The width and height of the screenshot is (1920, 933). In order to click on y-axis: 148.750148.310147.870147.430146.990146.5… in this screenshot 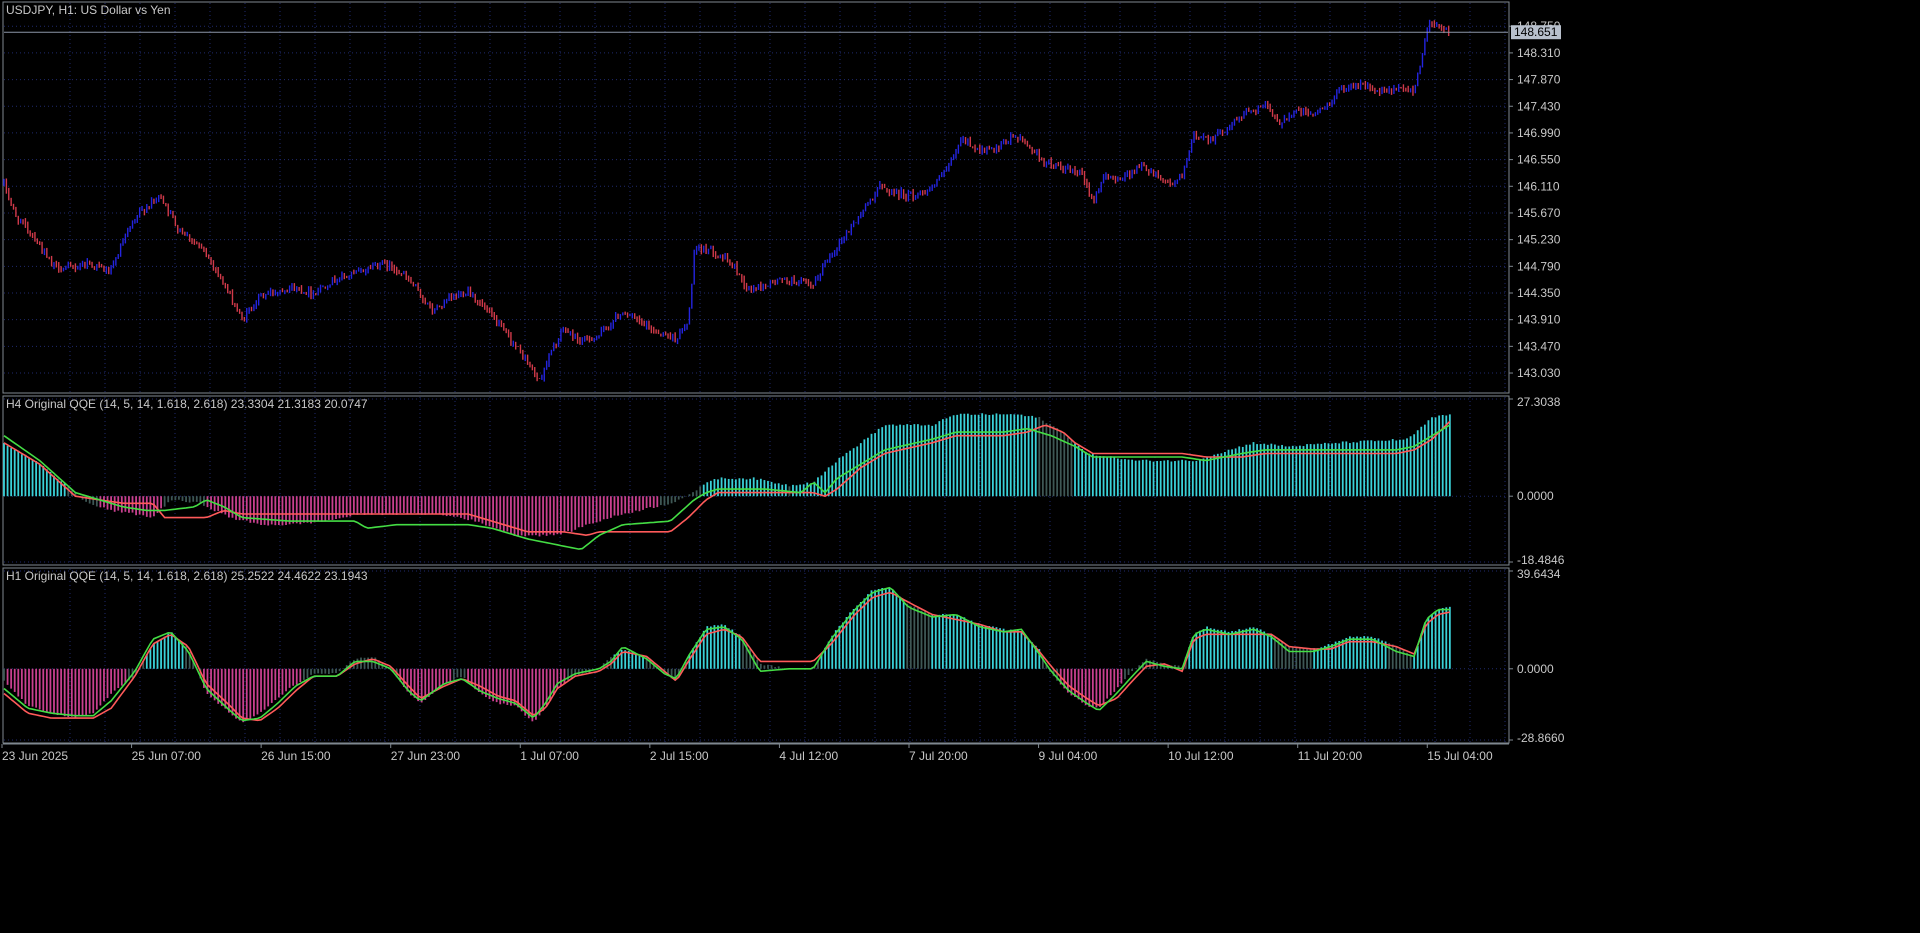, I will do `click(1535, 199)`.